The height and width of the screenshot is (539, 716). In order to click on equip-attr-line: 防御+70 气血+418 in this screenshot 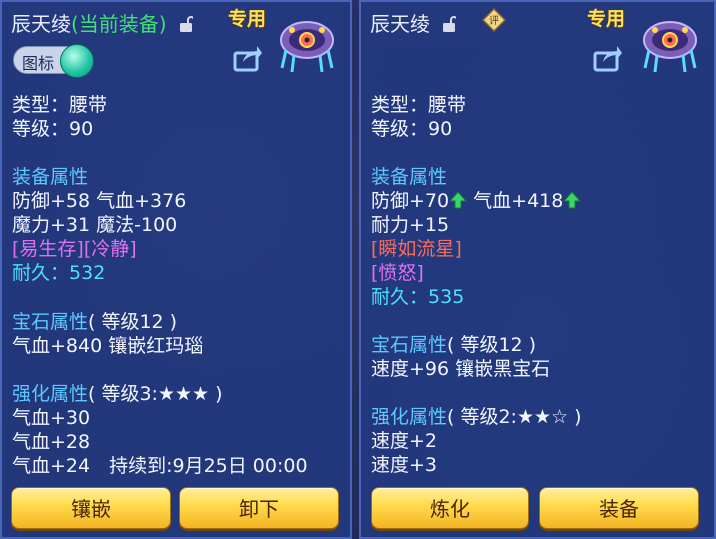, I will do `click(476, 201)`.